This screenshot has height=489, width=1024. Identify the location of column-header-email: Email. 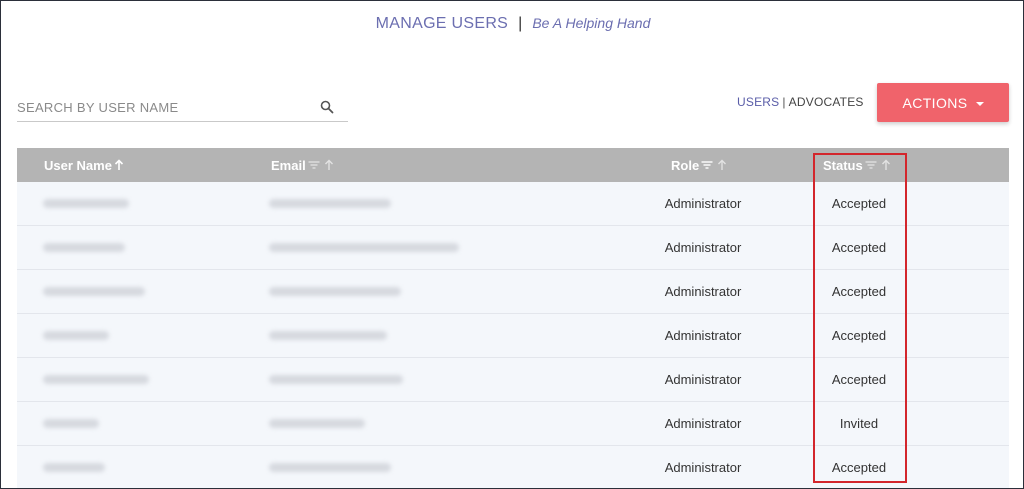
(303, 165).